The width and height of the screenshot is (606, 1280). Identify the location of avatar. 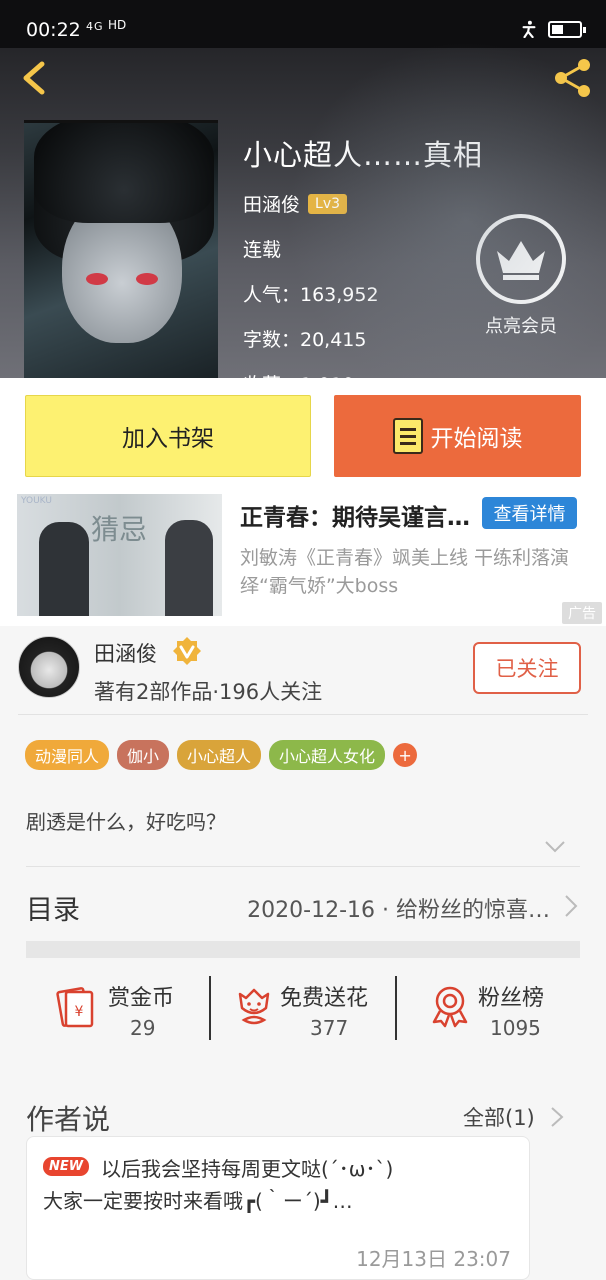
(49, 667).